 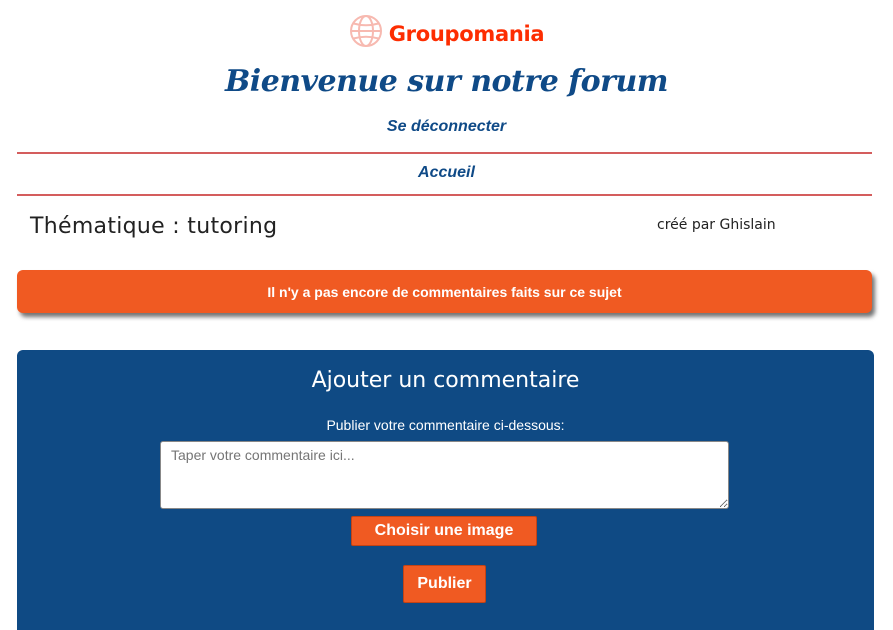 I want to click on logout-link: Se déconnecter, so click(x=446, y=127).